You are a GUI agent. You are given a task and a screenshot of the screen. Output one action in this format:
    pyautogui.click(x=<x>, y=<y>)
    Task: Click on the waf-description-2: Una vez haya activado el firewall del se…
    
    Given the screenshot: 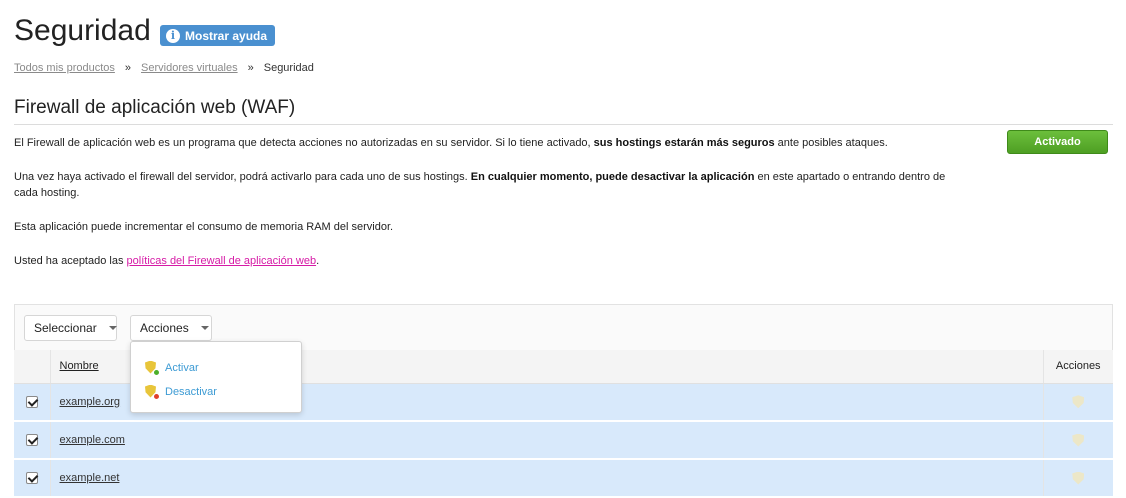 What is the action you would take?
    pyautogui.click(x=480, y=185)
    